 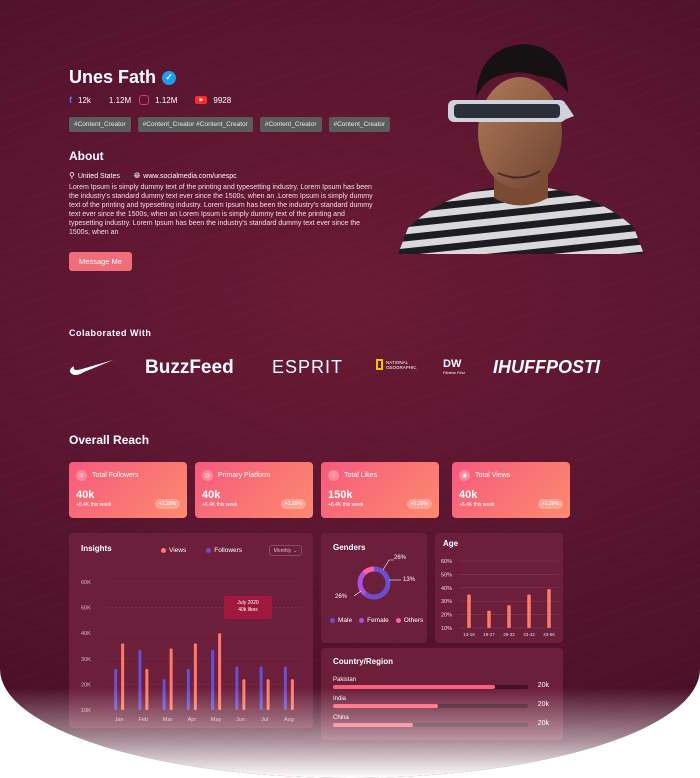 What do you see at coordinates (86, 634) in the screenshot?
I see `y-tick-label: 40K` at bounding box center [86, 634].